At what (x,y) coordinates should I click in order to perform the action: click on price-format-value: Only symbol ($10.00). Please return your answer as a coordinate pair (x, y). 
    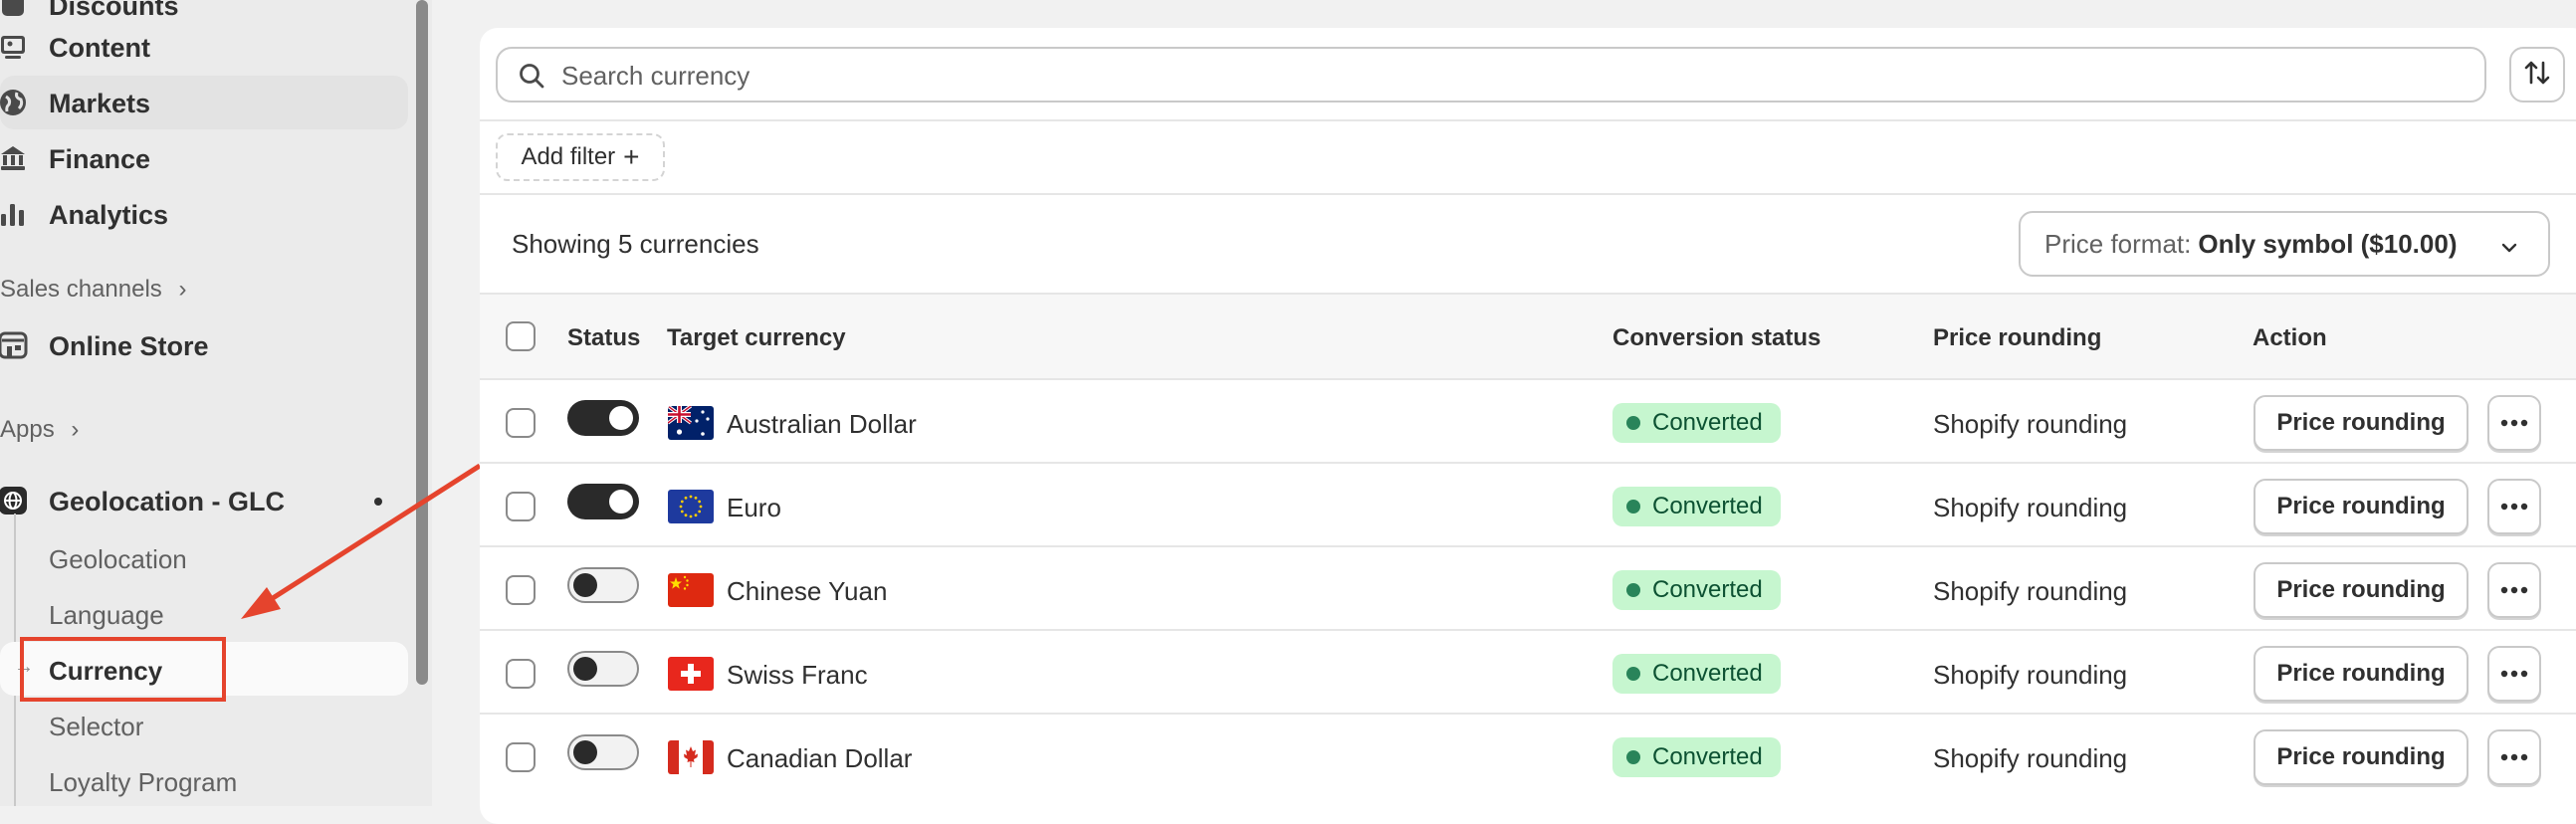
    Looking at the image, I should click on (2328, 243).